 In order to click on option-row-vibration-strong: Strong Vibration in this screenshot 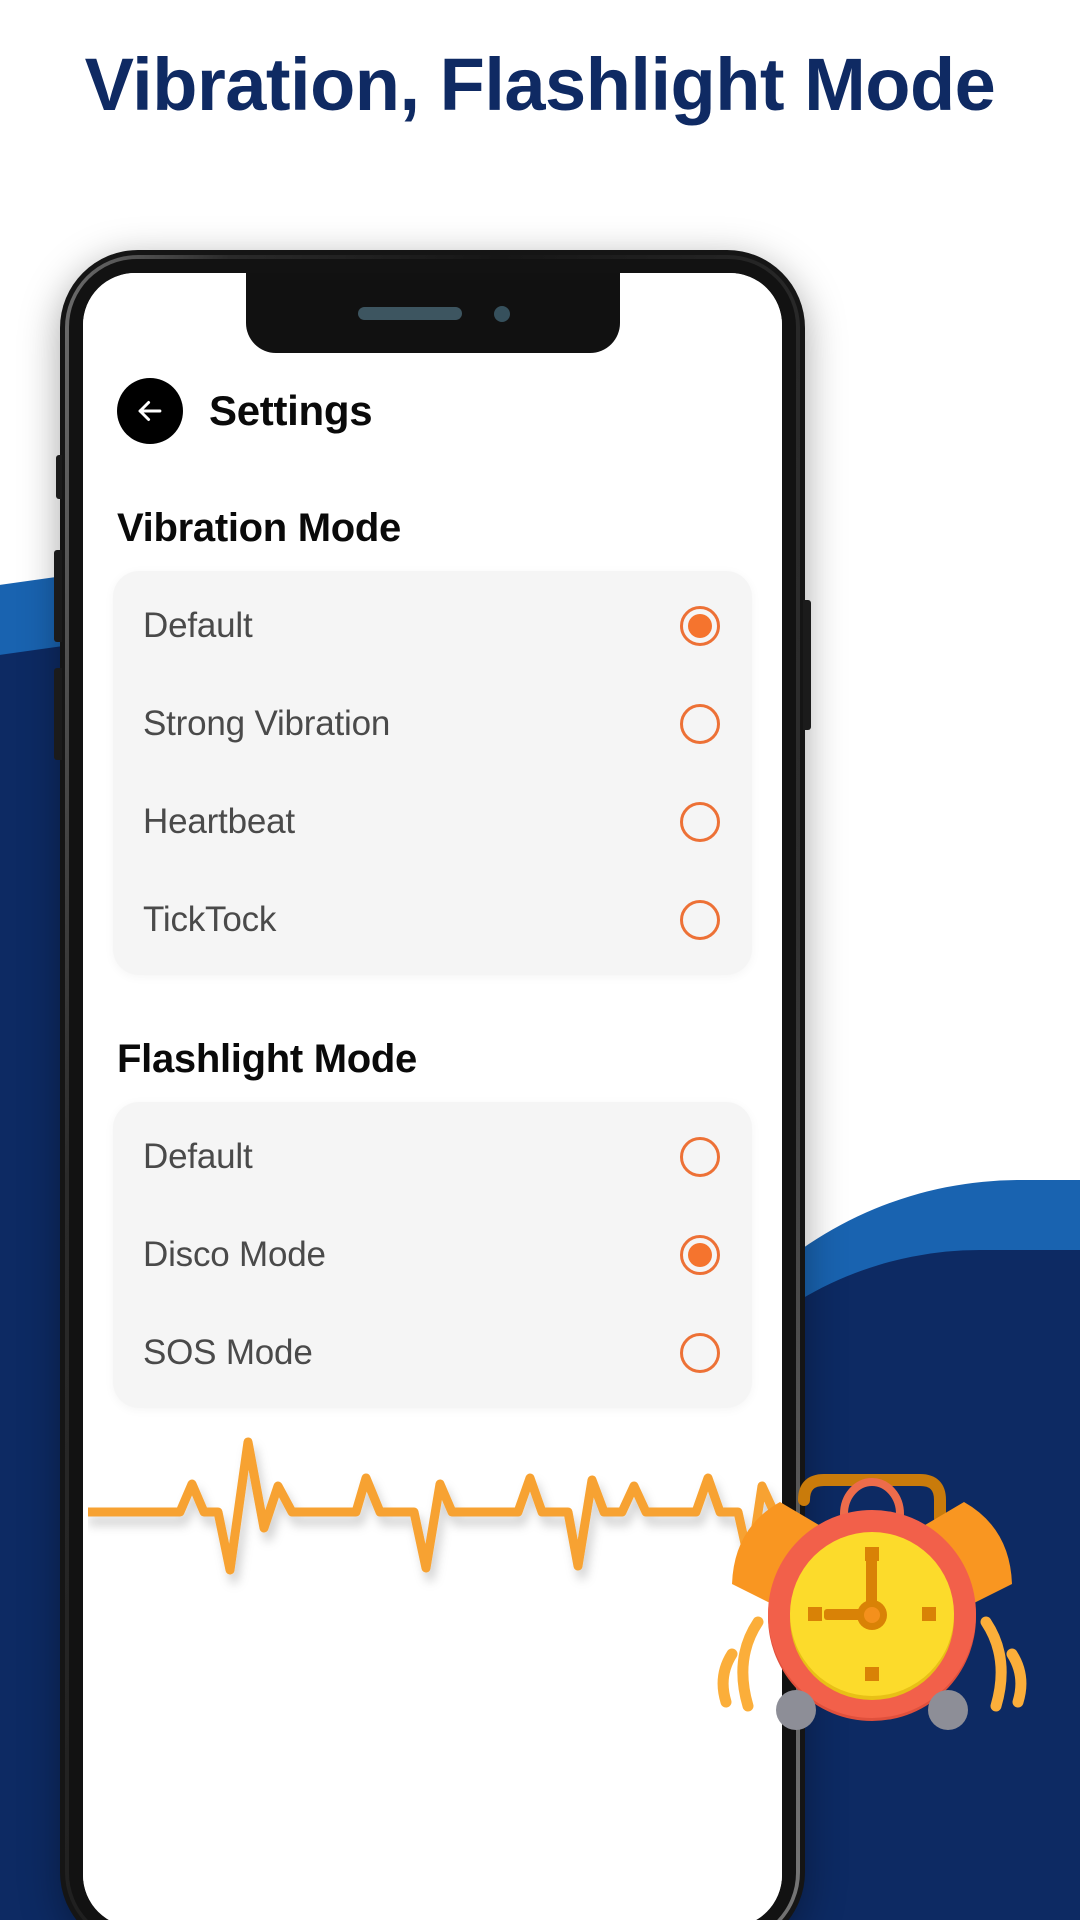, I will do `click(432, 724)`.